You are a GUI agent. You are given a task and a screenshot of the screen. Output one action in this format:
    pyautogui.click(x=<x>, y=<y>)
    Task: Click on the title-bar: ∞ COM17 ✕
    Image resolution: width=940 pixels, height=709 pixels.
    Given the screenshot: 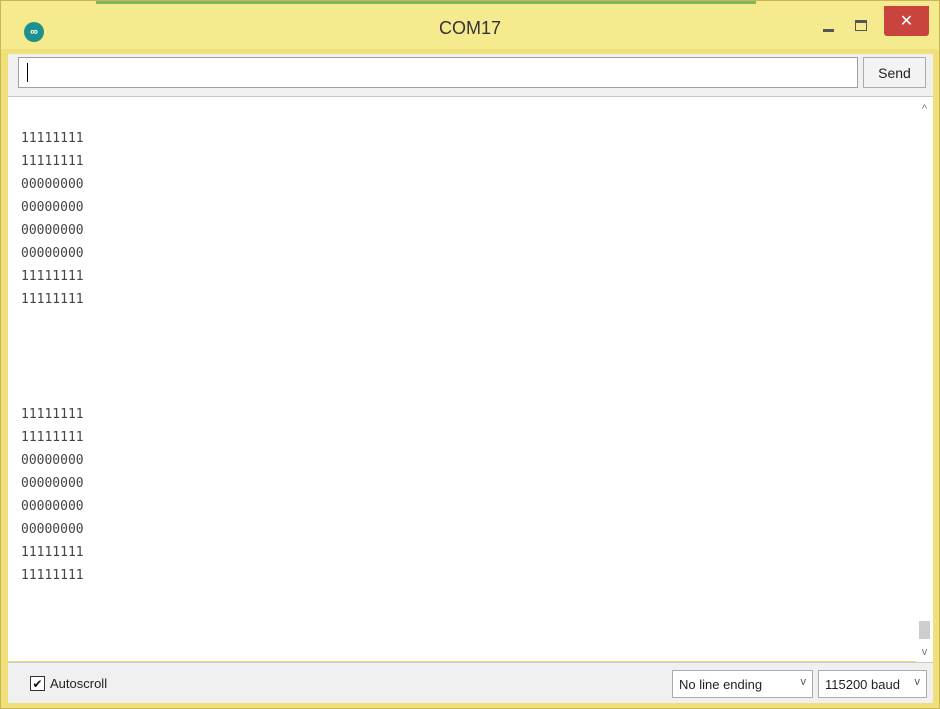 What is the action you would take?
    pyautogui.click(x=470, y=25)
    